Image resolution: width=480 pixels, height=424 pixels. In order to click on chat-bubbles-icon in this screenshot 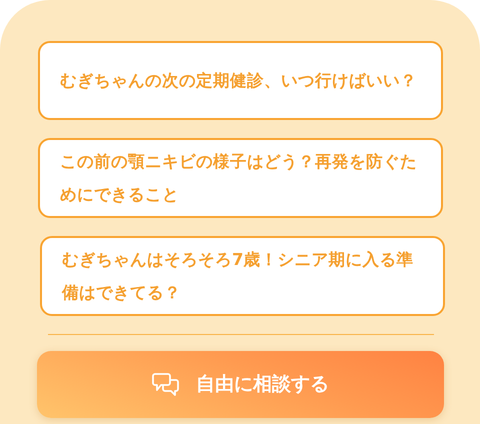, I will do `click(166, 385)`.